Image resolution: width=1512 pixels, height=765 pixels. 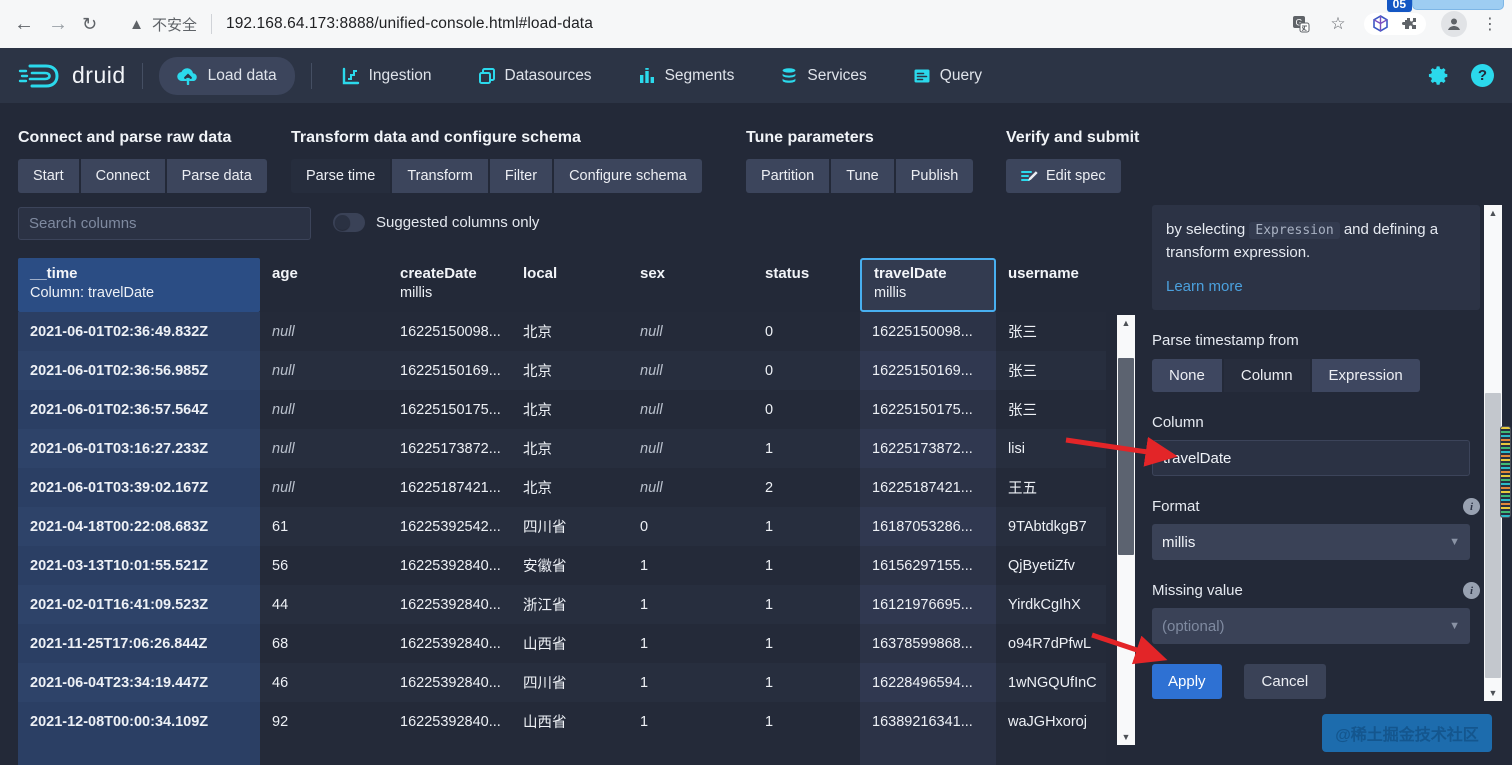 I want to click on column-header-createdate: createDate millis, so click(x=449, y=285).